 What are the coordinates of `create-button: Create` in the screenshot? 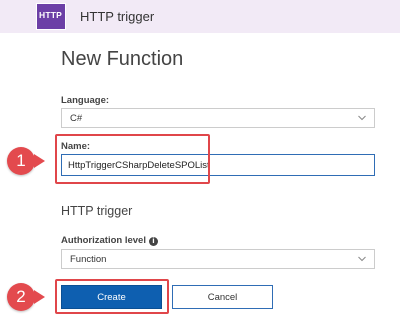 It's located at (111, 297).